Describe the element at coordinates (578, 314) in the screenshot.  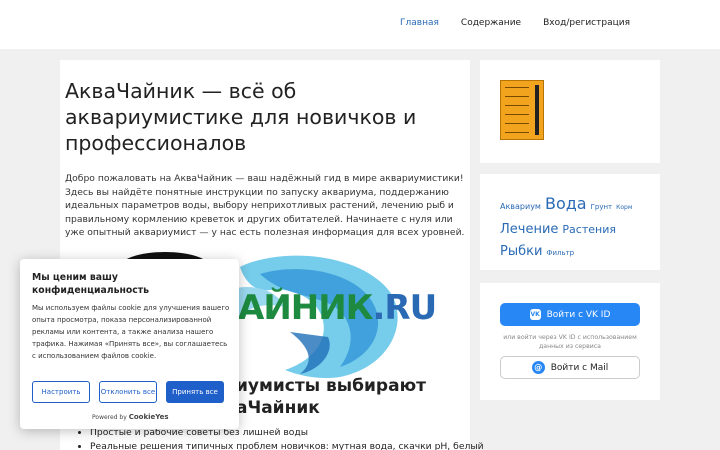
I see `vk-login-label: Войти с VK ID` at that location.